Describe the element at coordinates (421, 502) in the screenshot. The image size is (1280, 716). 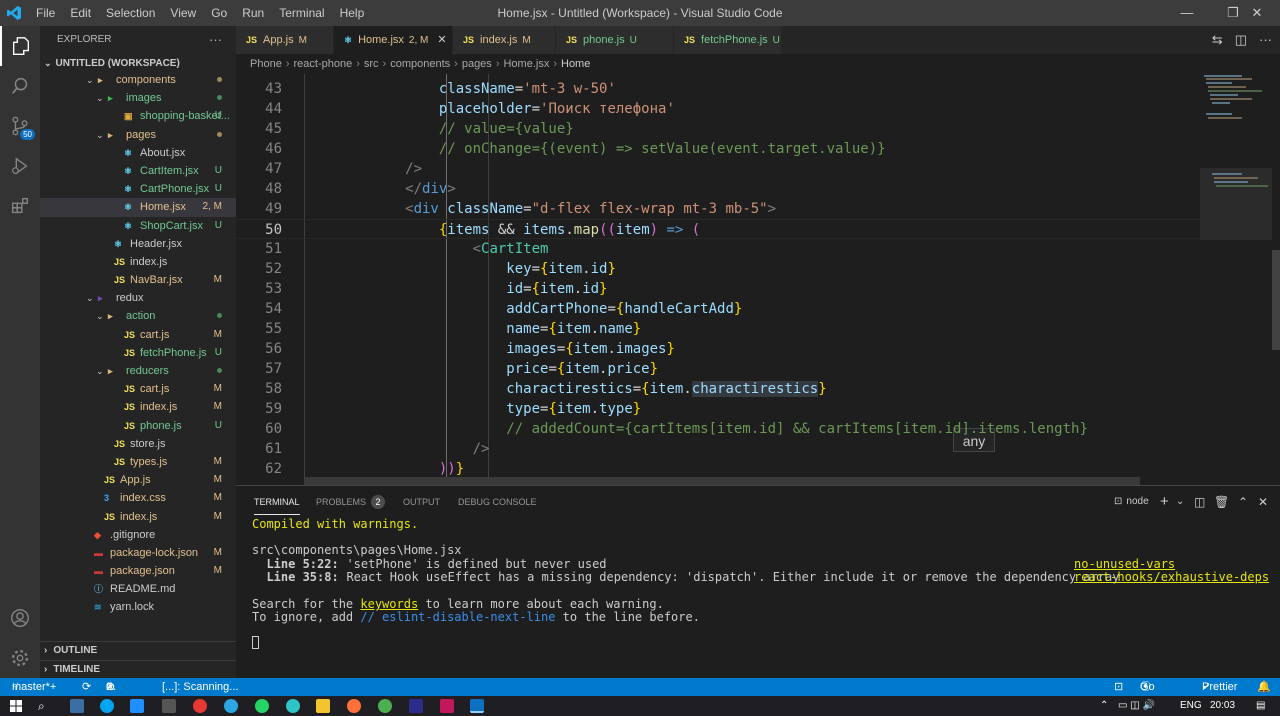
I see `tab-output: OUTPUT` at that location.